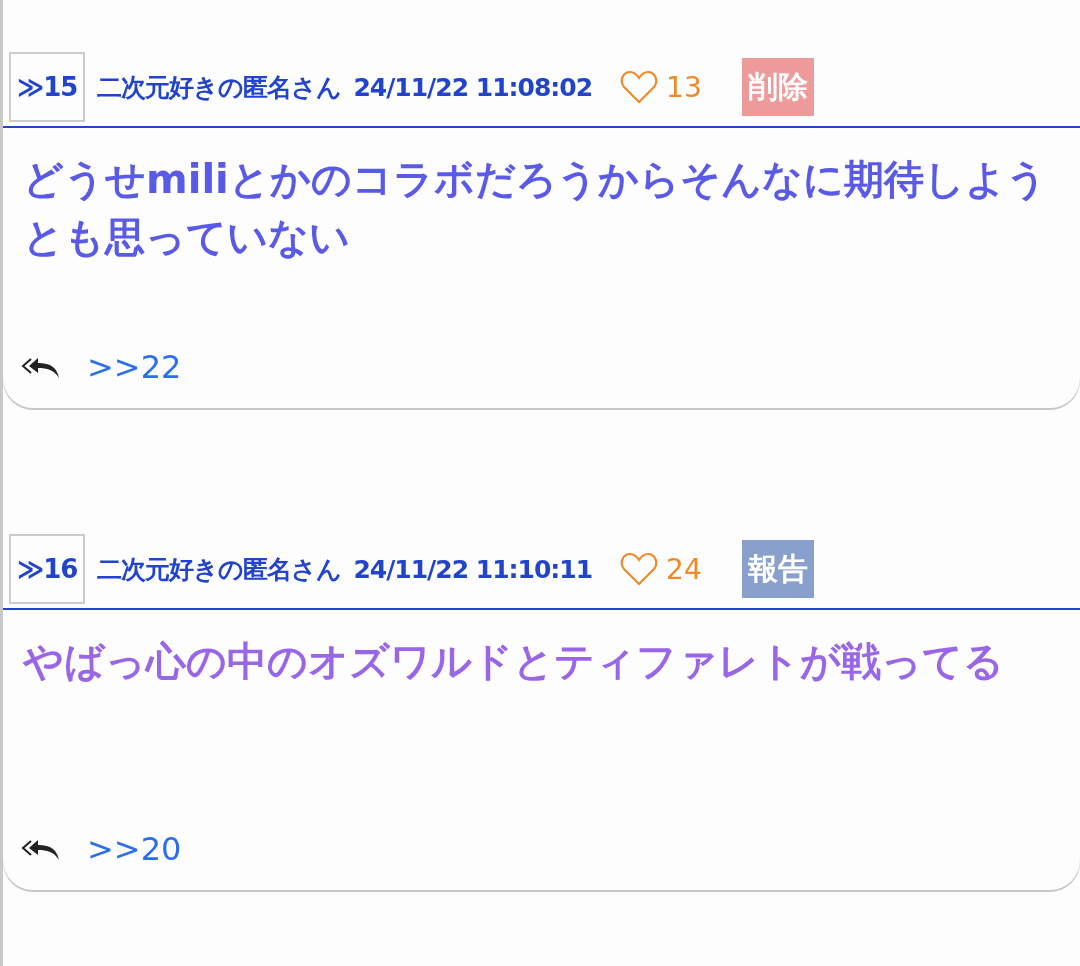  I want to click on report-button: 報告, so click(778, 569).